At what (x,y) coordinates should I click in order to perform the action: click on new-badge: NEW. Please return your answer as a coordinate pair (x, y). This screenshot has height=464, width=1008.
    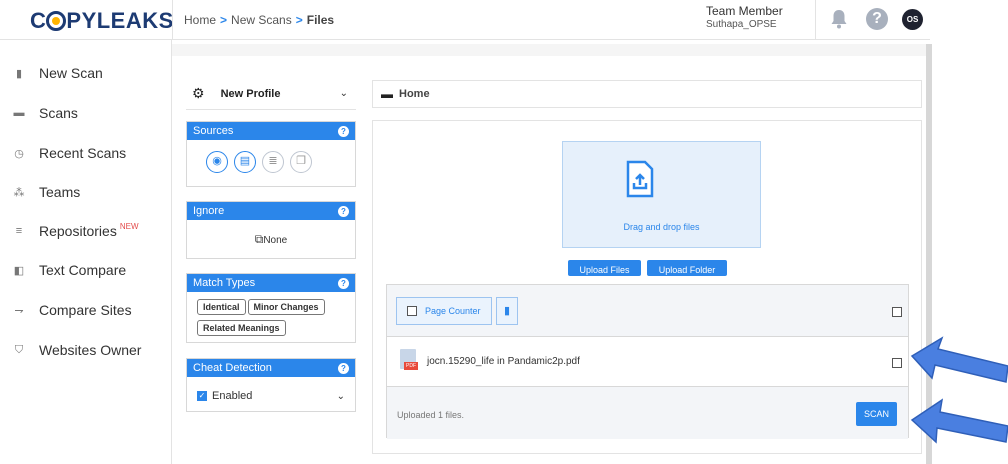
    Looking at the image, I should click on (129, 226).